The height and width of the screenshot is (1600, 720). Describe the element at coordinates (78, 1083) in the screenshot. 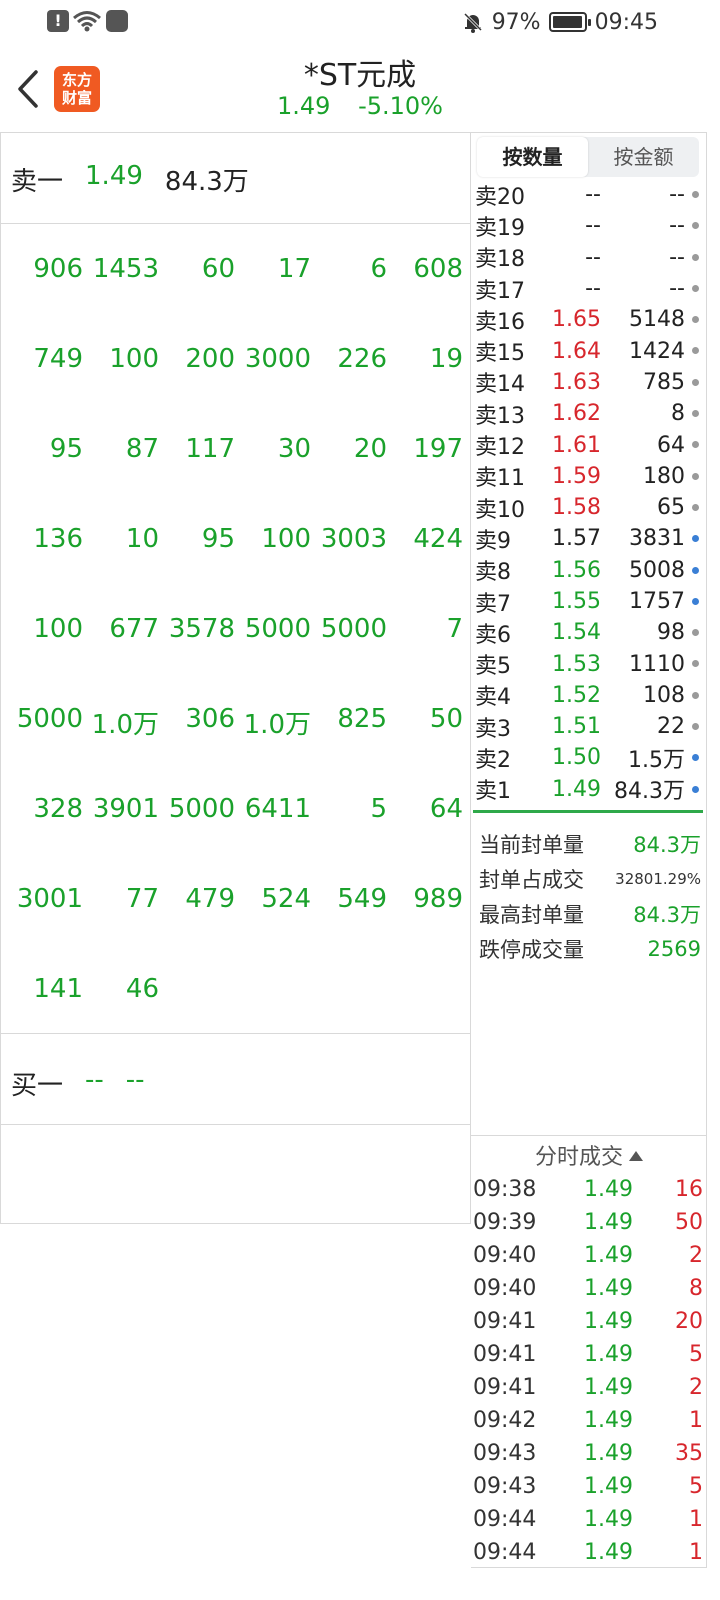

I see `buy1-summary: 买一 -- --` at that location.